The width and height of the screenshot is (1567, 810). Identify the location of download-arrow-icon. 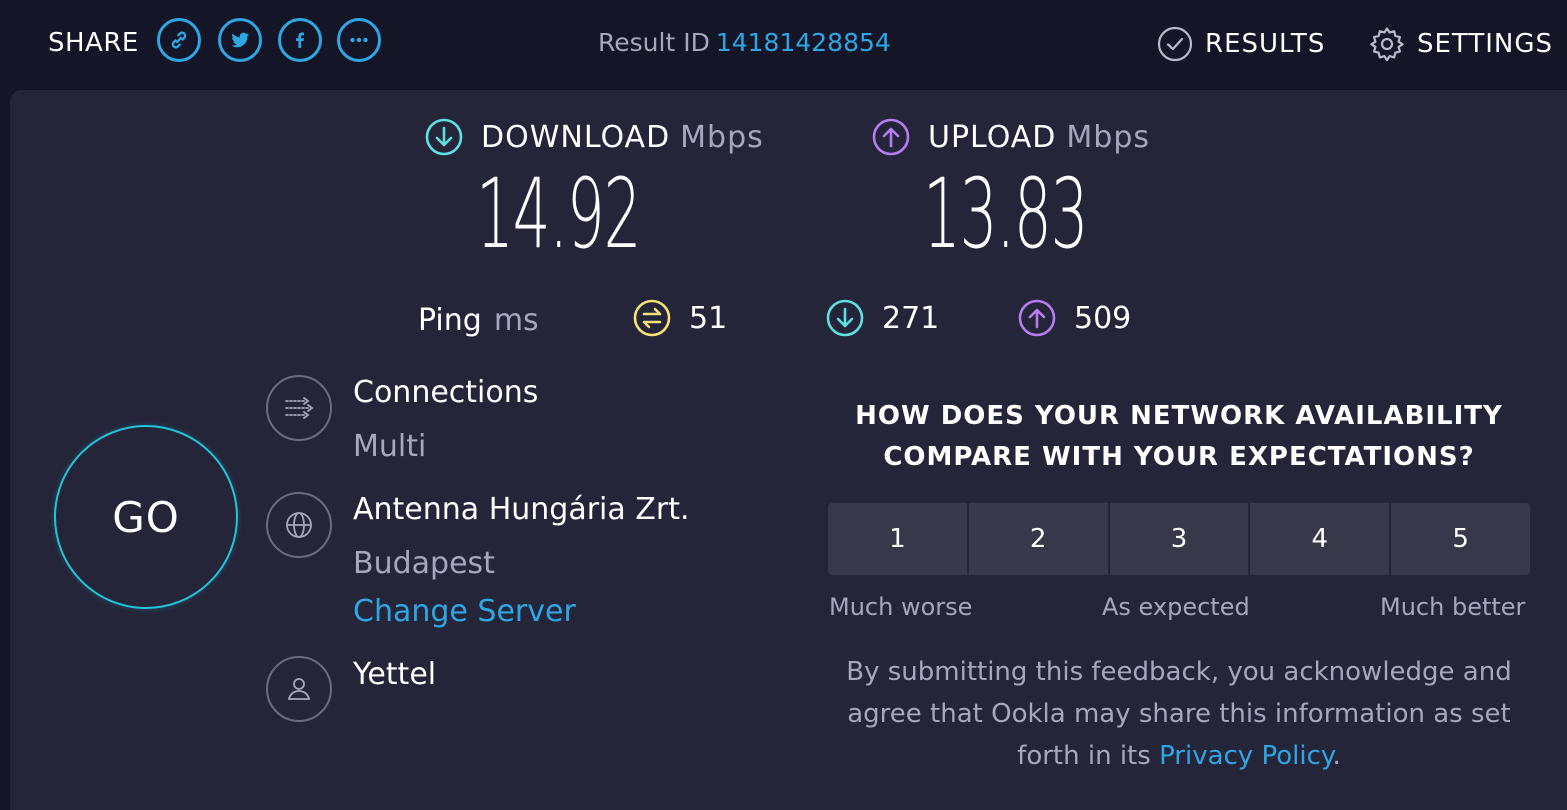
(444, 137).